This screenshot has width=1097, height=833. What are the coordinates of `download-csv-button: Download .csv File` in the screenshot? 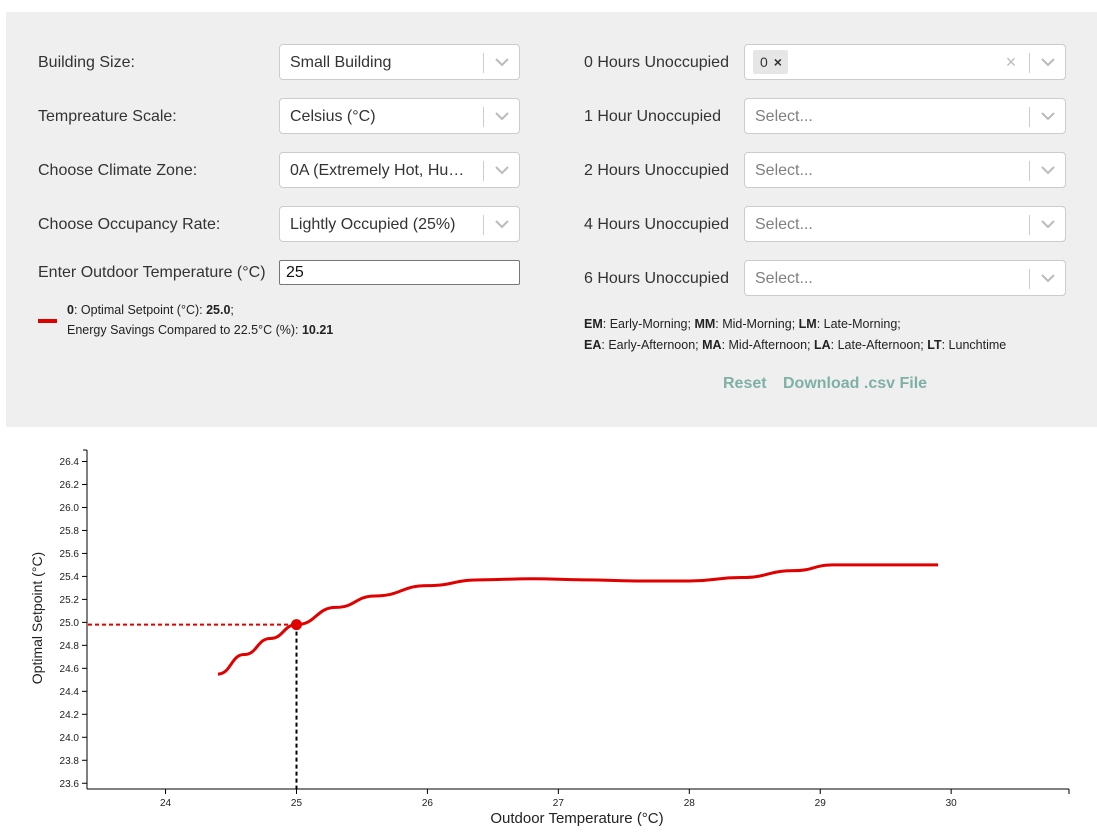 It's located at (855, 384).